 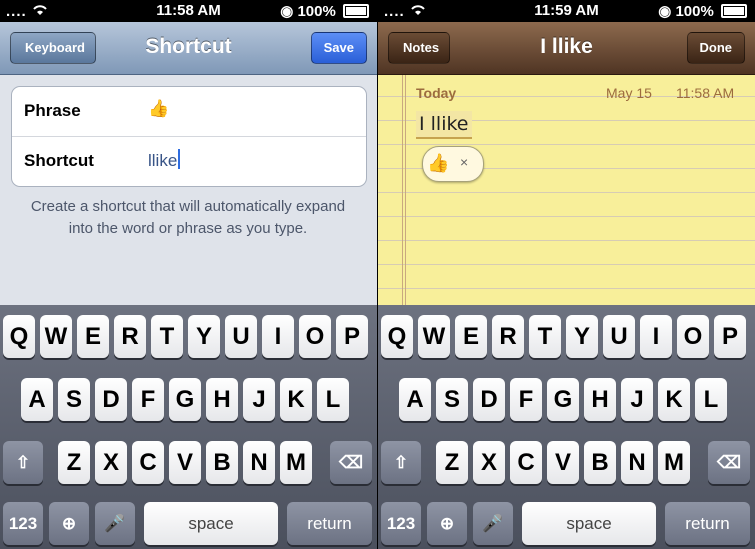 I want to click on close-icon: ×, so click(x=464, y=162).